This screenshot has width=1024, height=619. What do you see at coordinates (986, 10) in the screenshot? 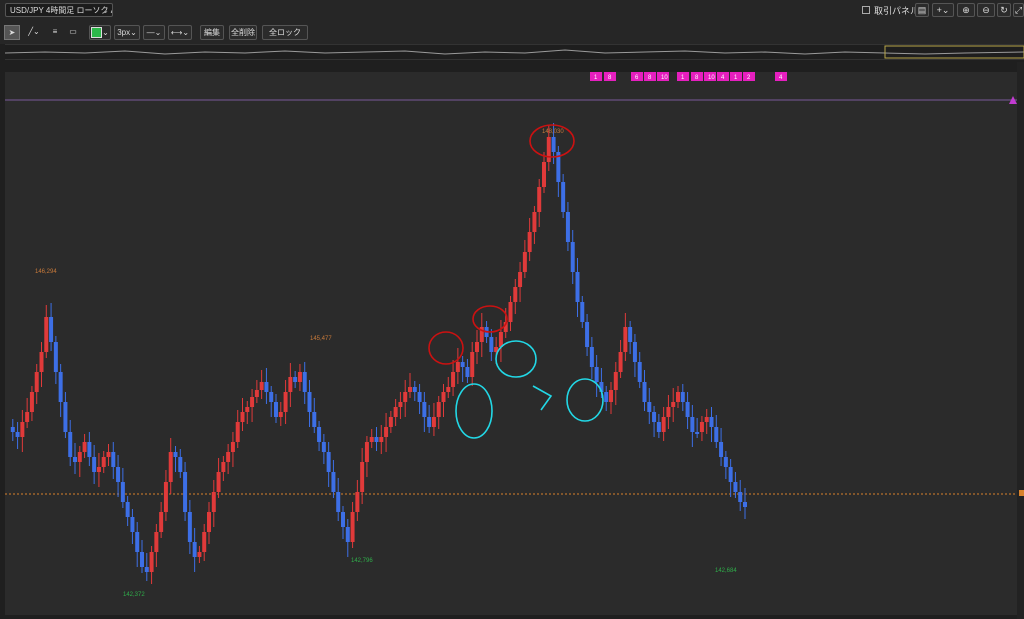
I see `zoom-out-icon: ⊖` at bounding box center [986, 10].